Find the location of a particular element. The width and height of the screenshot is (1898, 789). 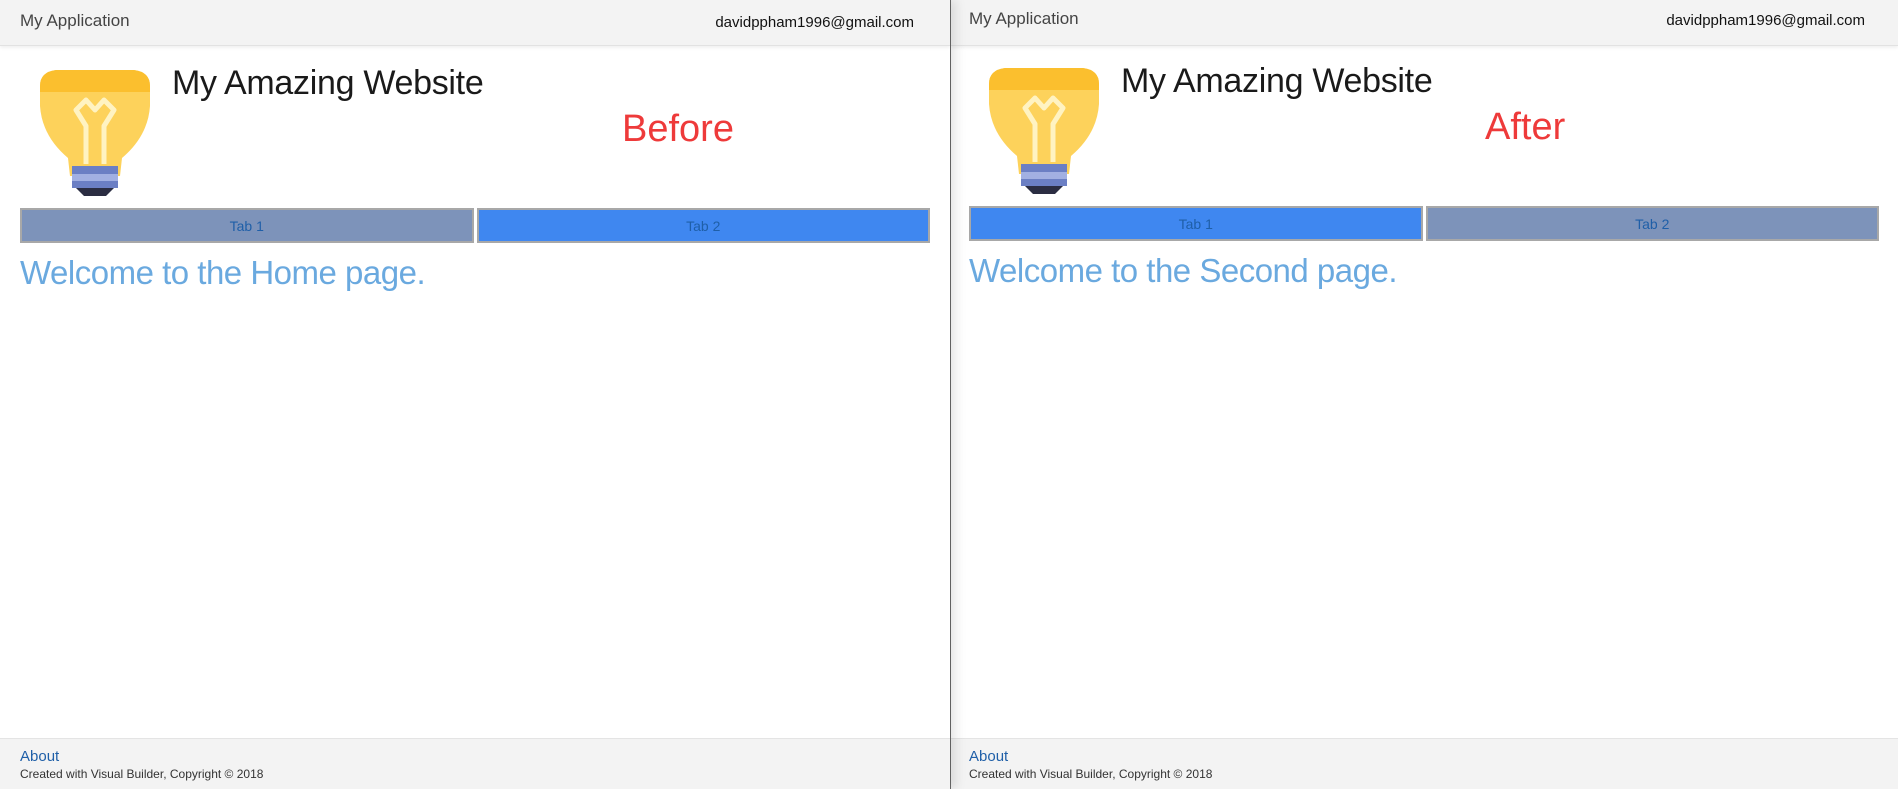

state-label-after: After is located at coordinates (1525, 127).